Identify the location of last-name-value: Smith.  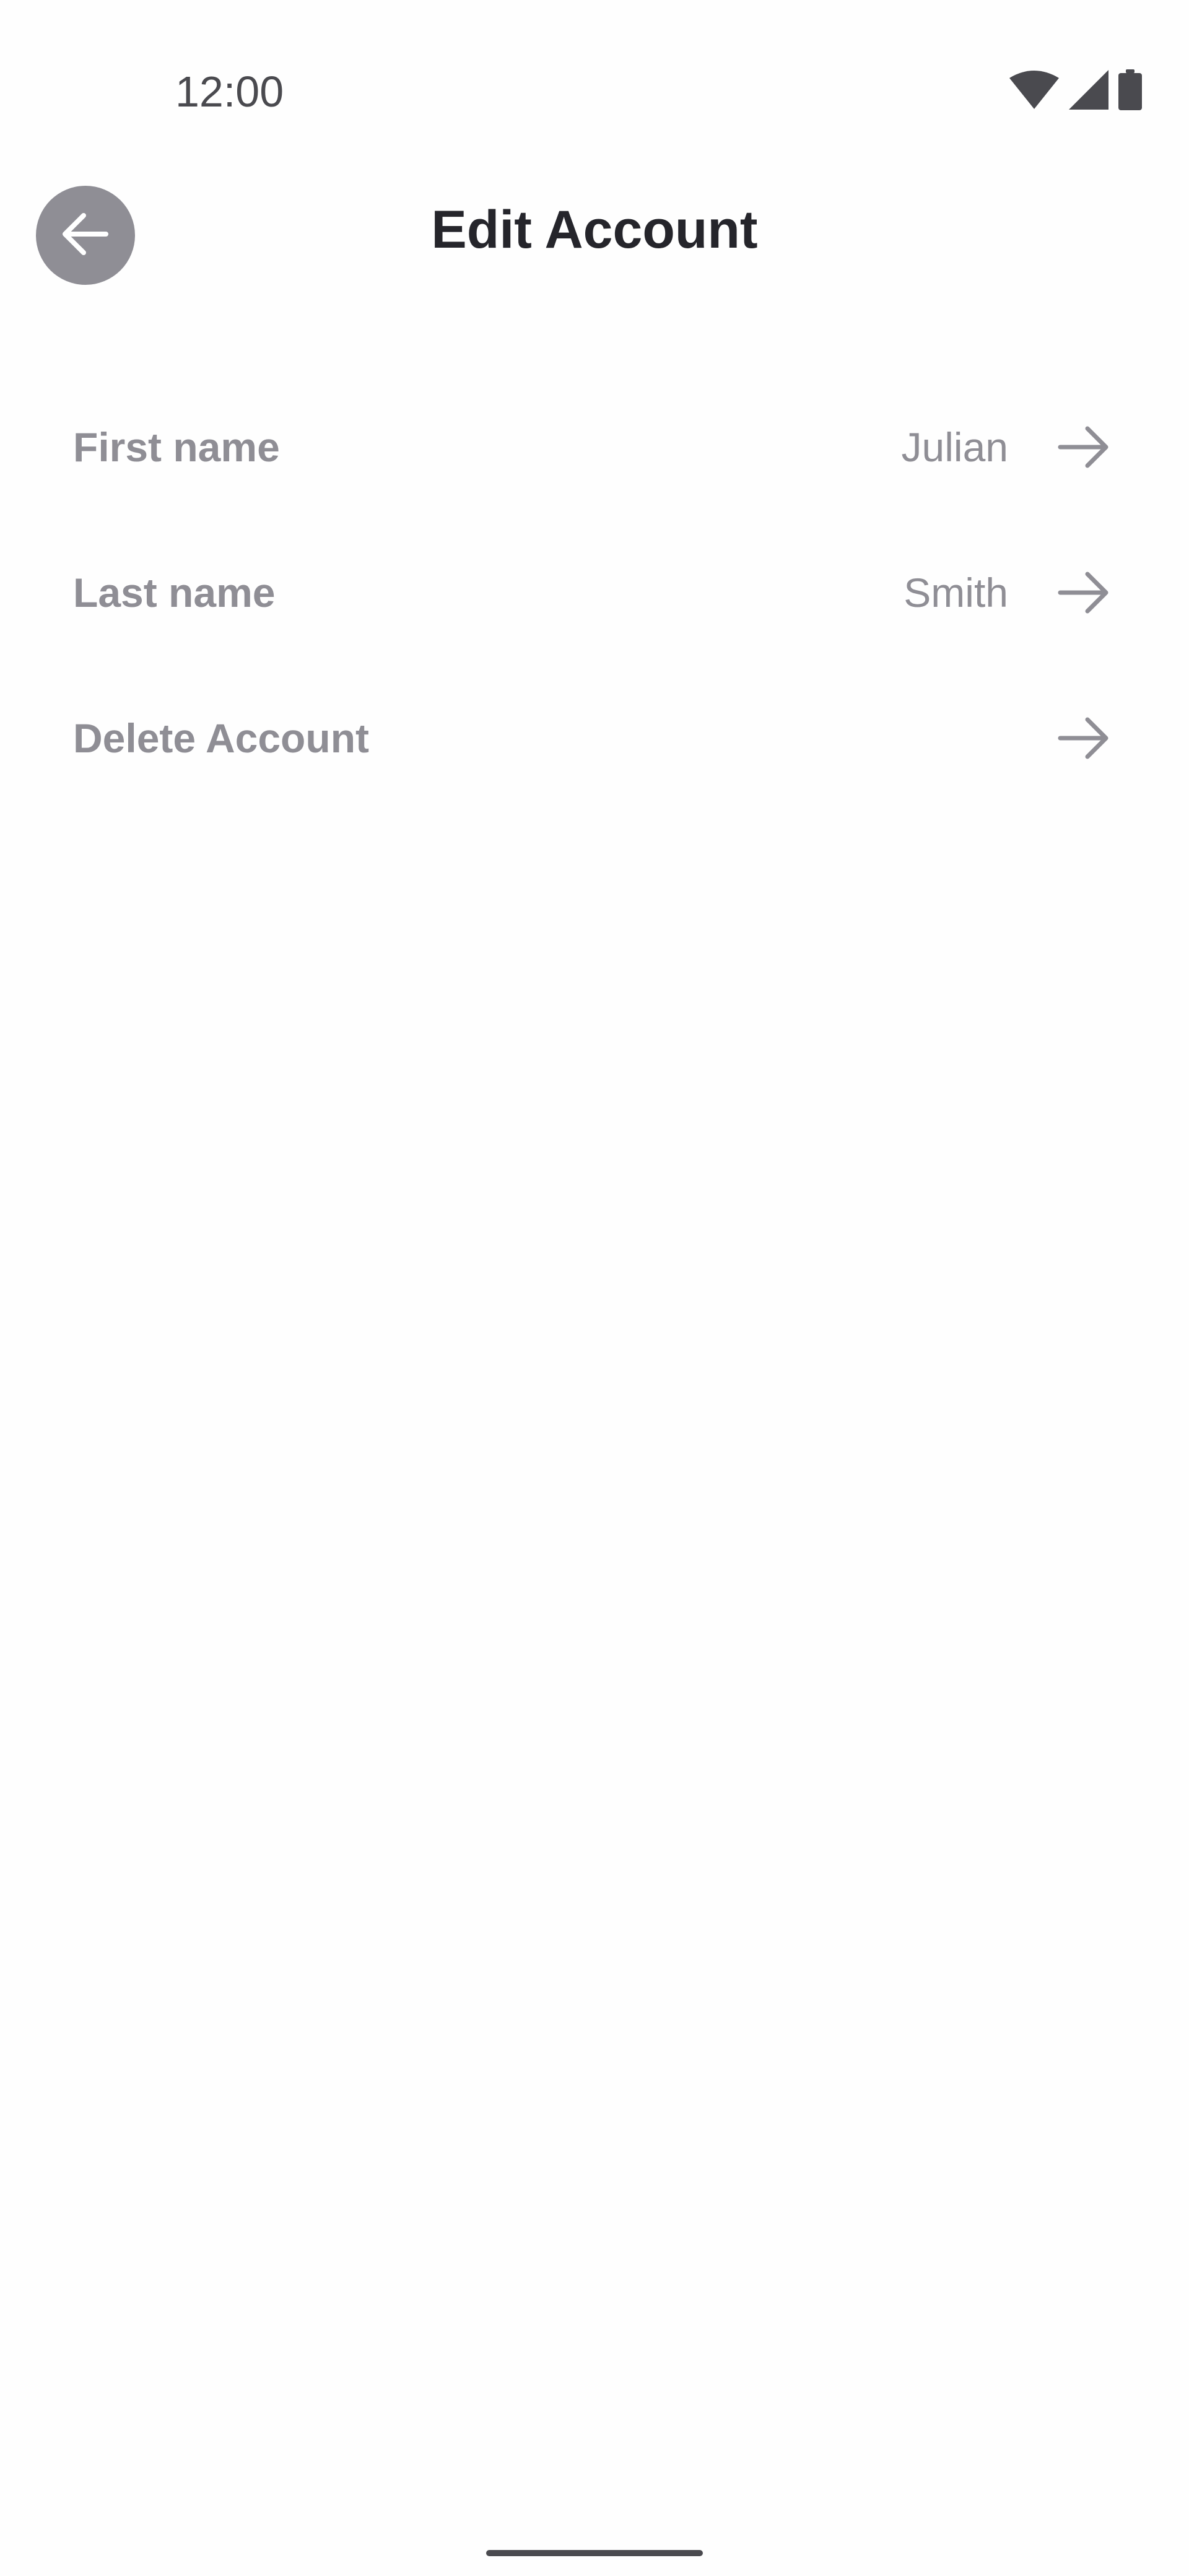
(956, 593).